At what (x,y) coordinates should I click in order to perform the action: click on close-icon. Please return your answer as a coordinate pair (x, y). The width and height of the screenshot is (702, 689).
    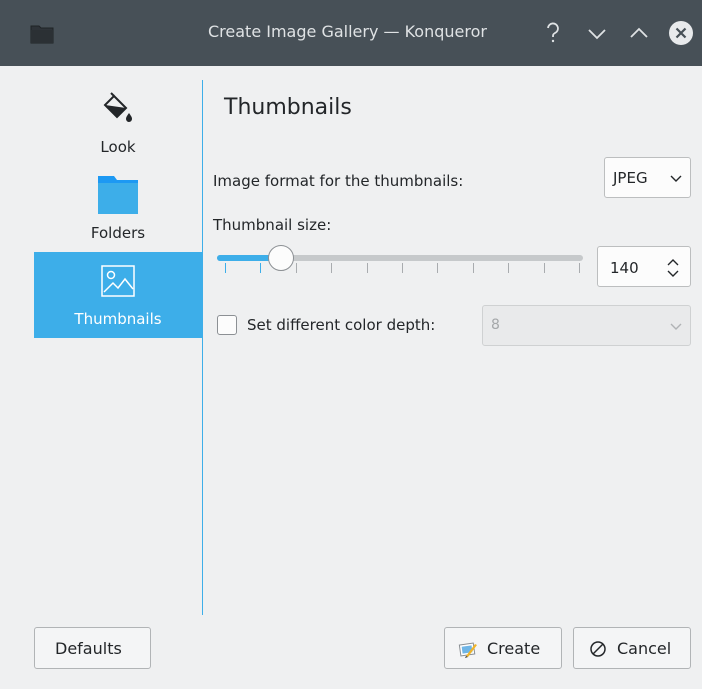
    Looking at the image, I should click on (681, 33).